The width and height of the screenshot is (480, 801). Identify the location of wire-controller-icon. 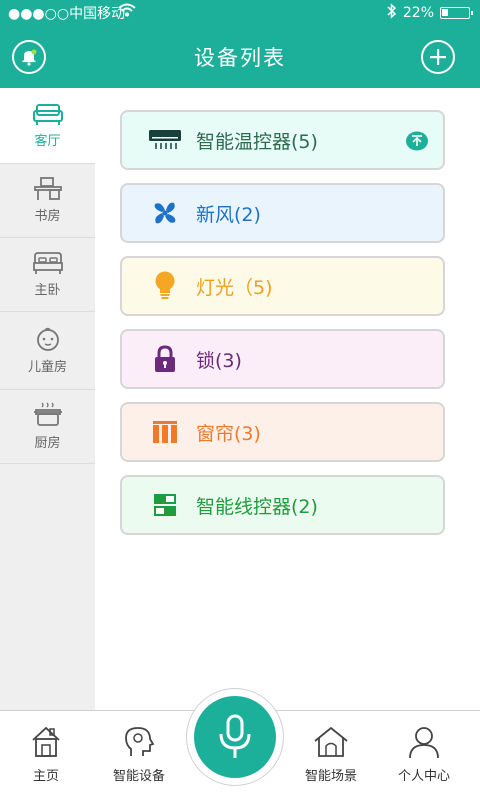
(165, 505).